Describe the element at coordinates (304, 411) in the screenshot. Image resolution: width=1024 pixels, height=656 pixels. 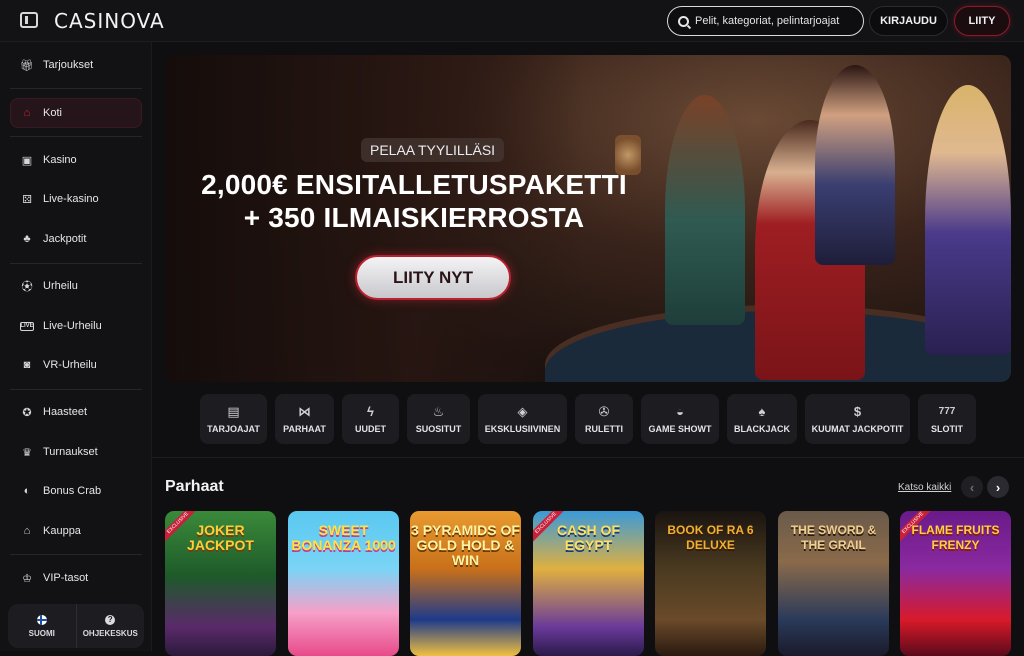
I see `bowtie-icon: ⋈` at that location.